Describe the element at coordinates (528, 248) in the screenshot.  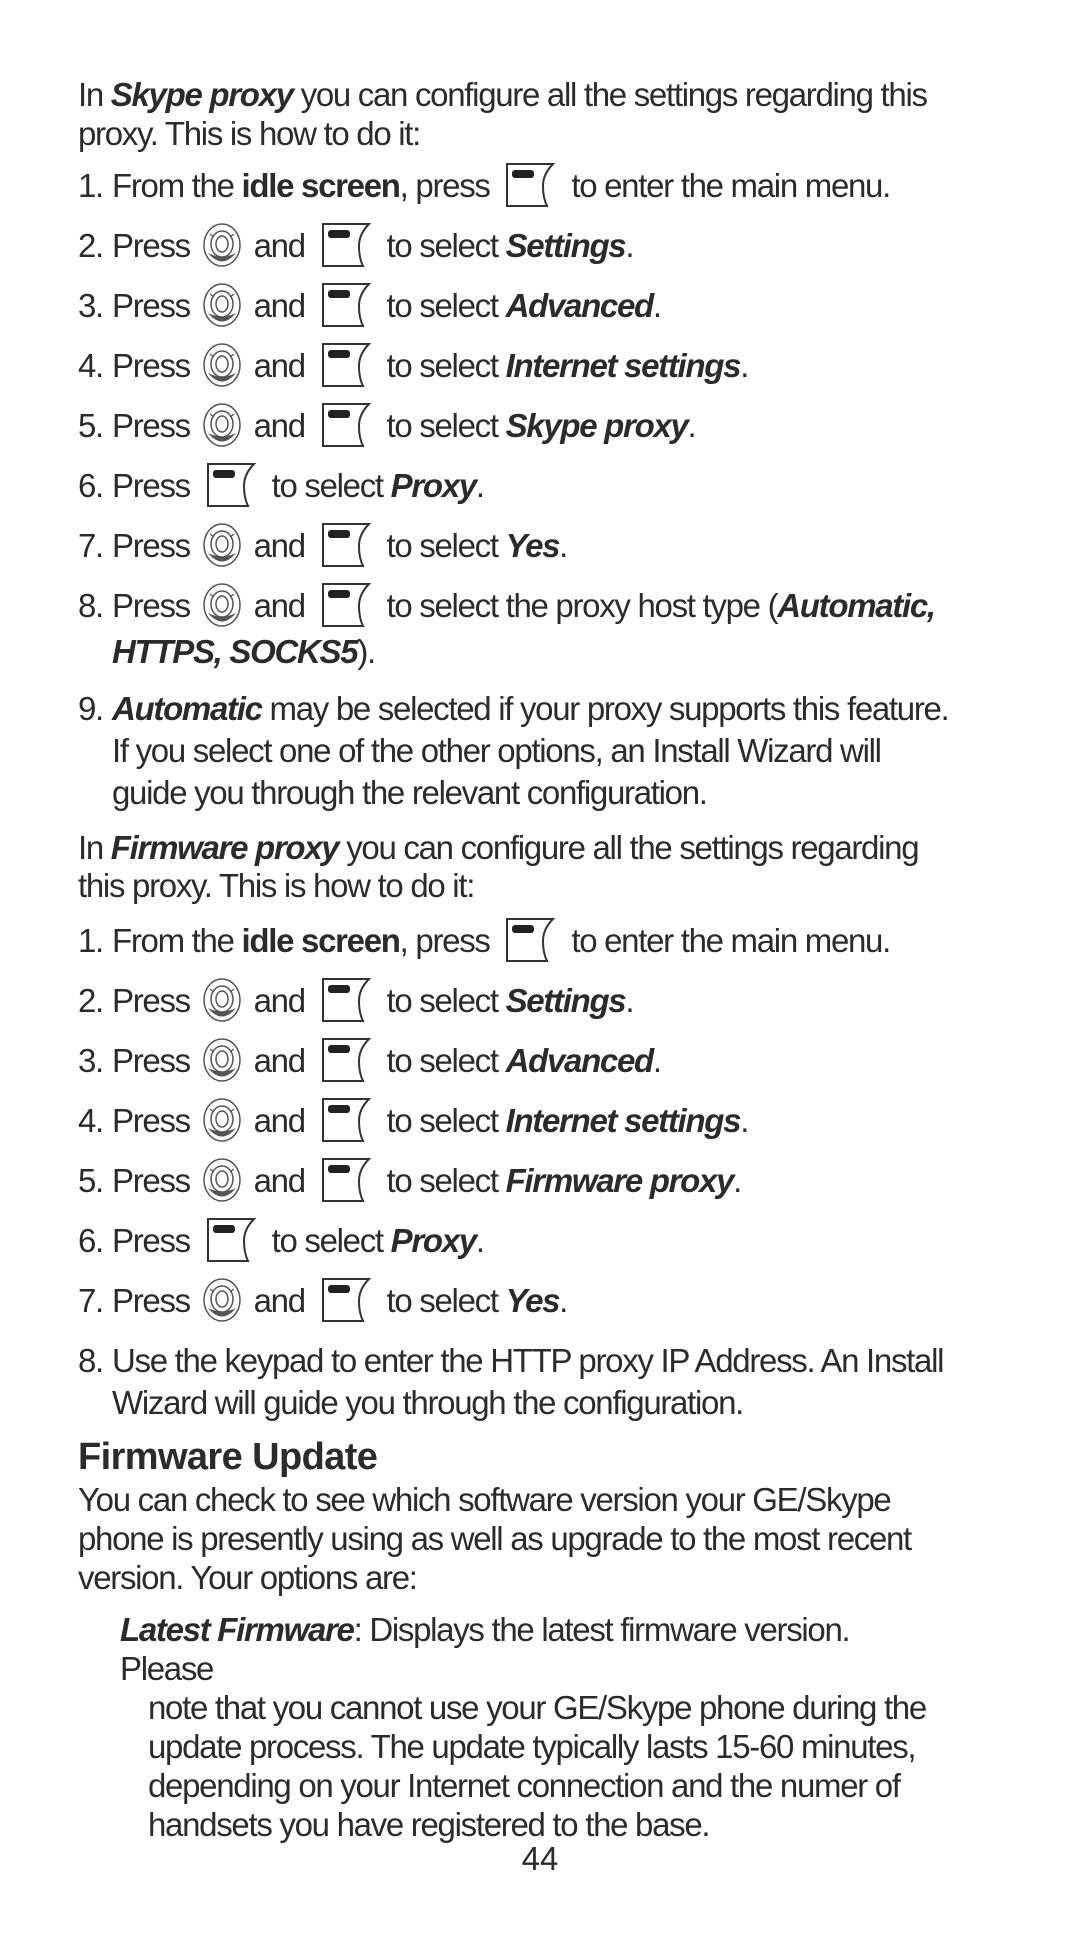
I see `skype-step-2: 2. Press and to select Settings.` at that location.